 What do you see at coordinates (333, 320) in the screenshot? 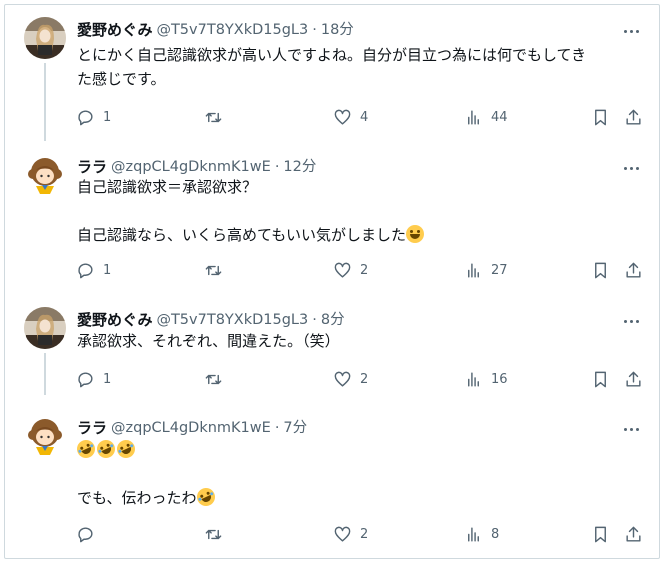
I see `timestamp: 8分` at bounding box center [333, 320].